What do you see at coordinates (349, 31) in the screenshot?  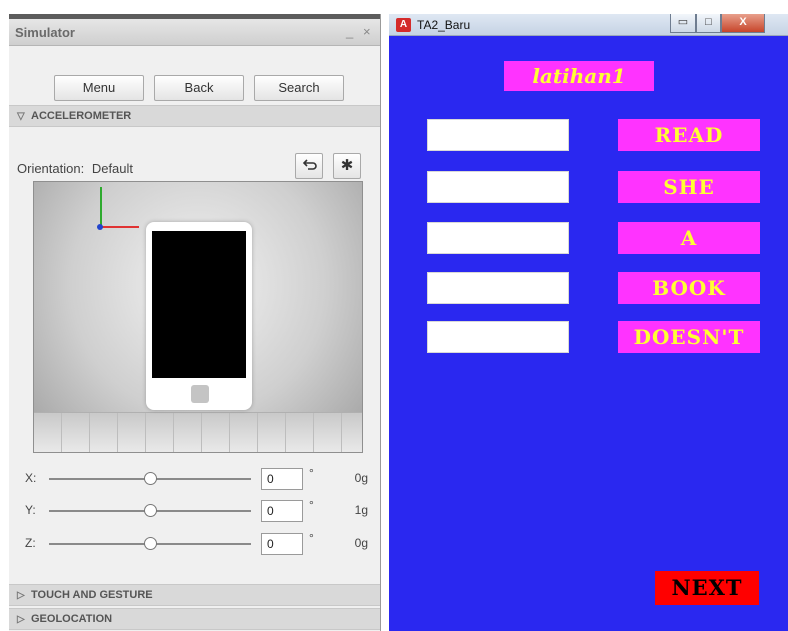 I see `minimize-icon: _` at bounding box center [349, 31].